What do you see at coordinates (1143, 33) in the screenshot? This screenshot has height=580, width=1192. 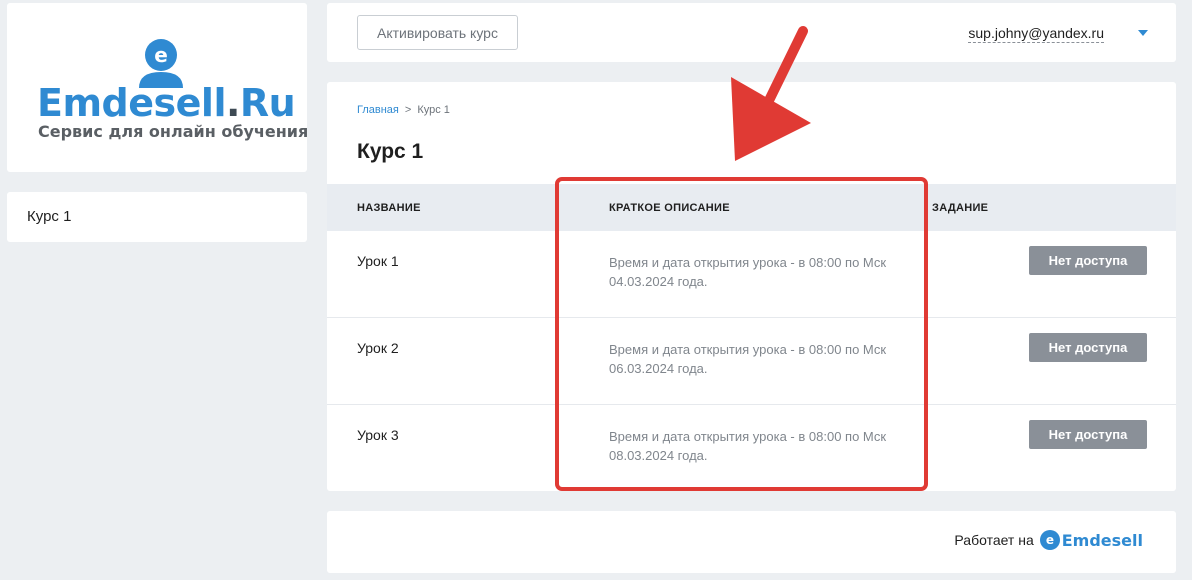 I see `chevron-down-icon` at bounding box center [1143, 33].